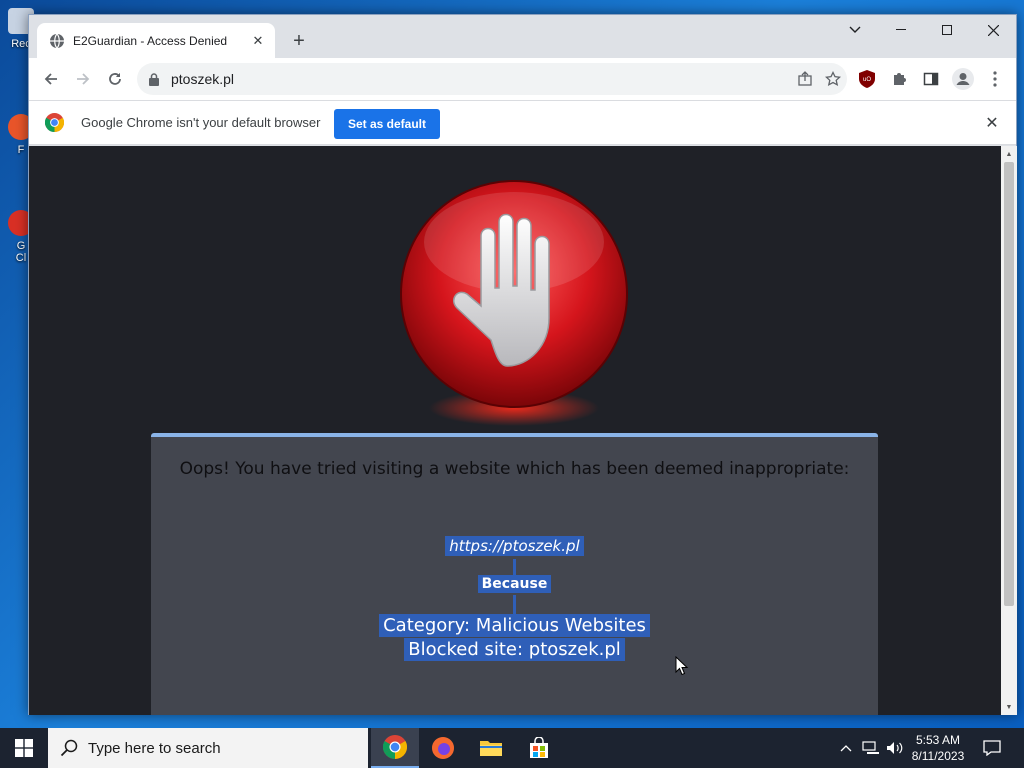  Describe the element at coordinates (901, 30) in the screenshot. I see `minimize-button` at that location.